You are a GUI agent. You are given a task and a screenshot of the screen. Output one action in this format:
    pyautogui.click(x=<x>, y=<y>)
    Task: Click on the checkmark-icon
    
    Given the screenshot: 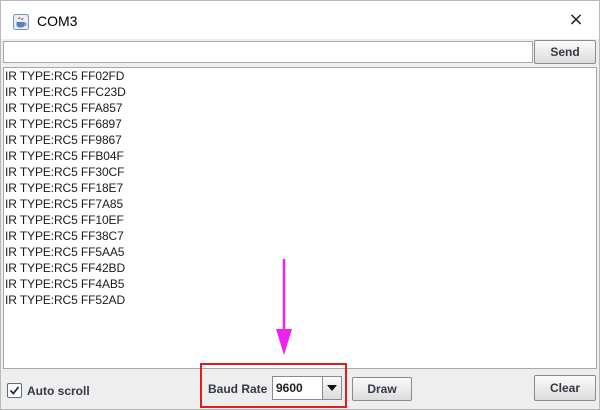 What is the action you would take?
    pyautogui.click(x=14, y=390)
    